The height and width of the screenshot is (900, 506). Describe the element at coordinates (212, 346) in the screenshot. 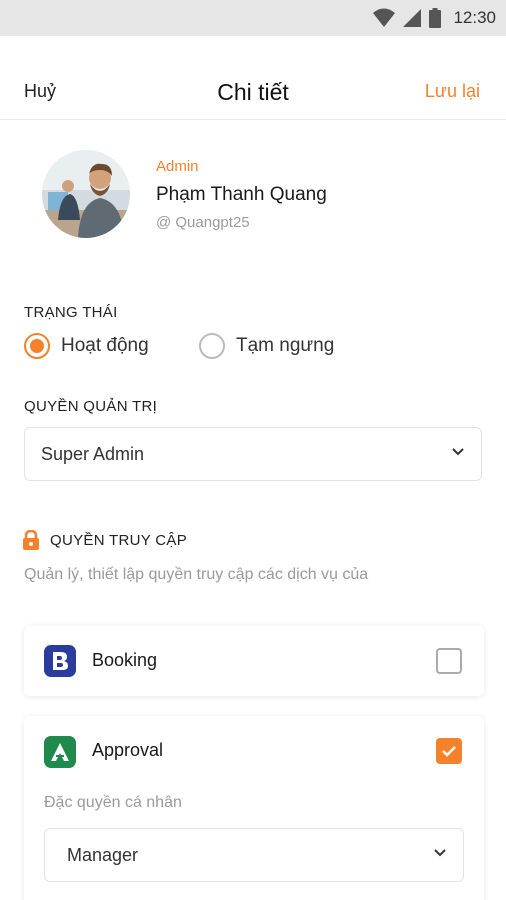

I see `radio-button-suspended` at that location.